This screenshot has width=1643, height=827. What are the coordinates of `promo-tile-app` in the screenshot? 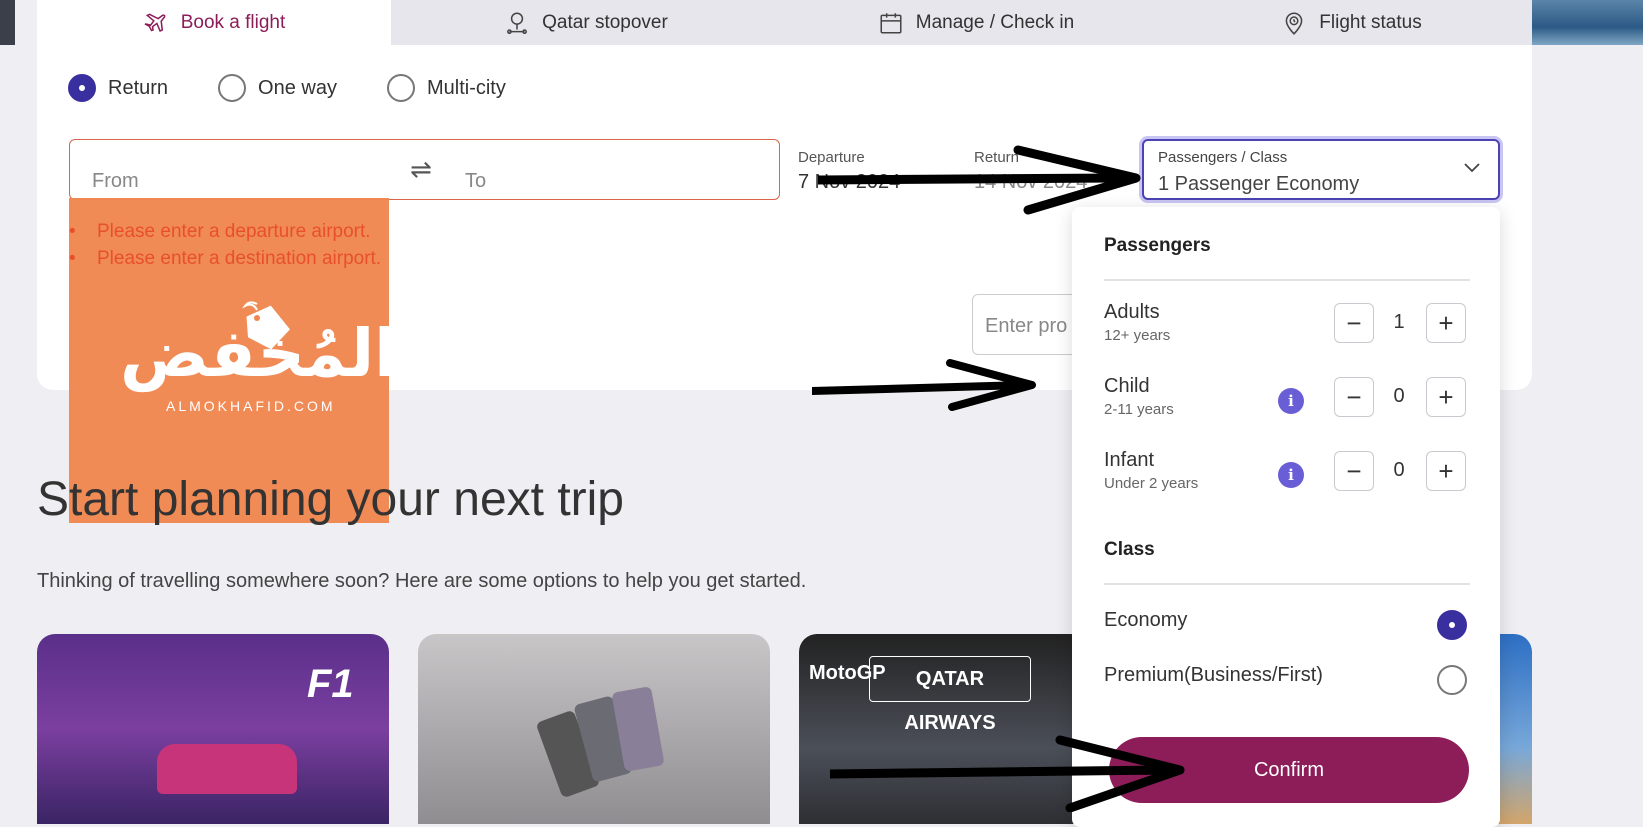 It's located at (594, 729).